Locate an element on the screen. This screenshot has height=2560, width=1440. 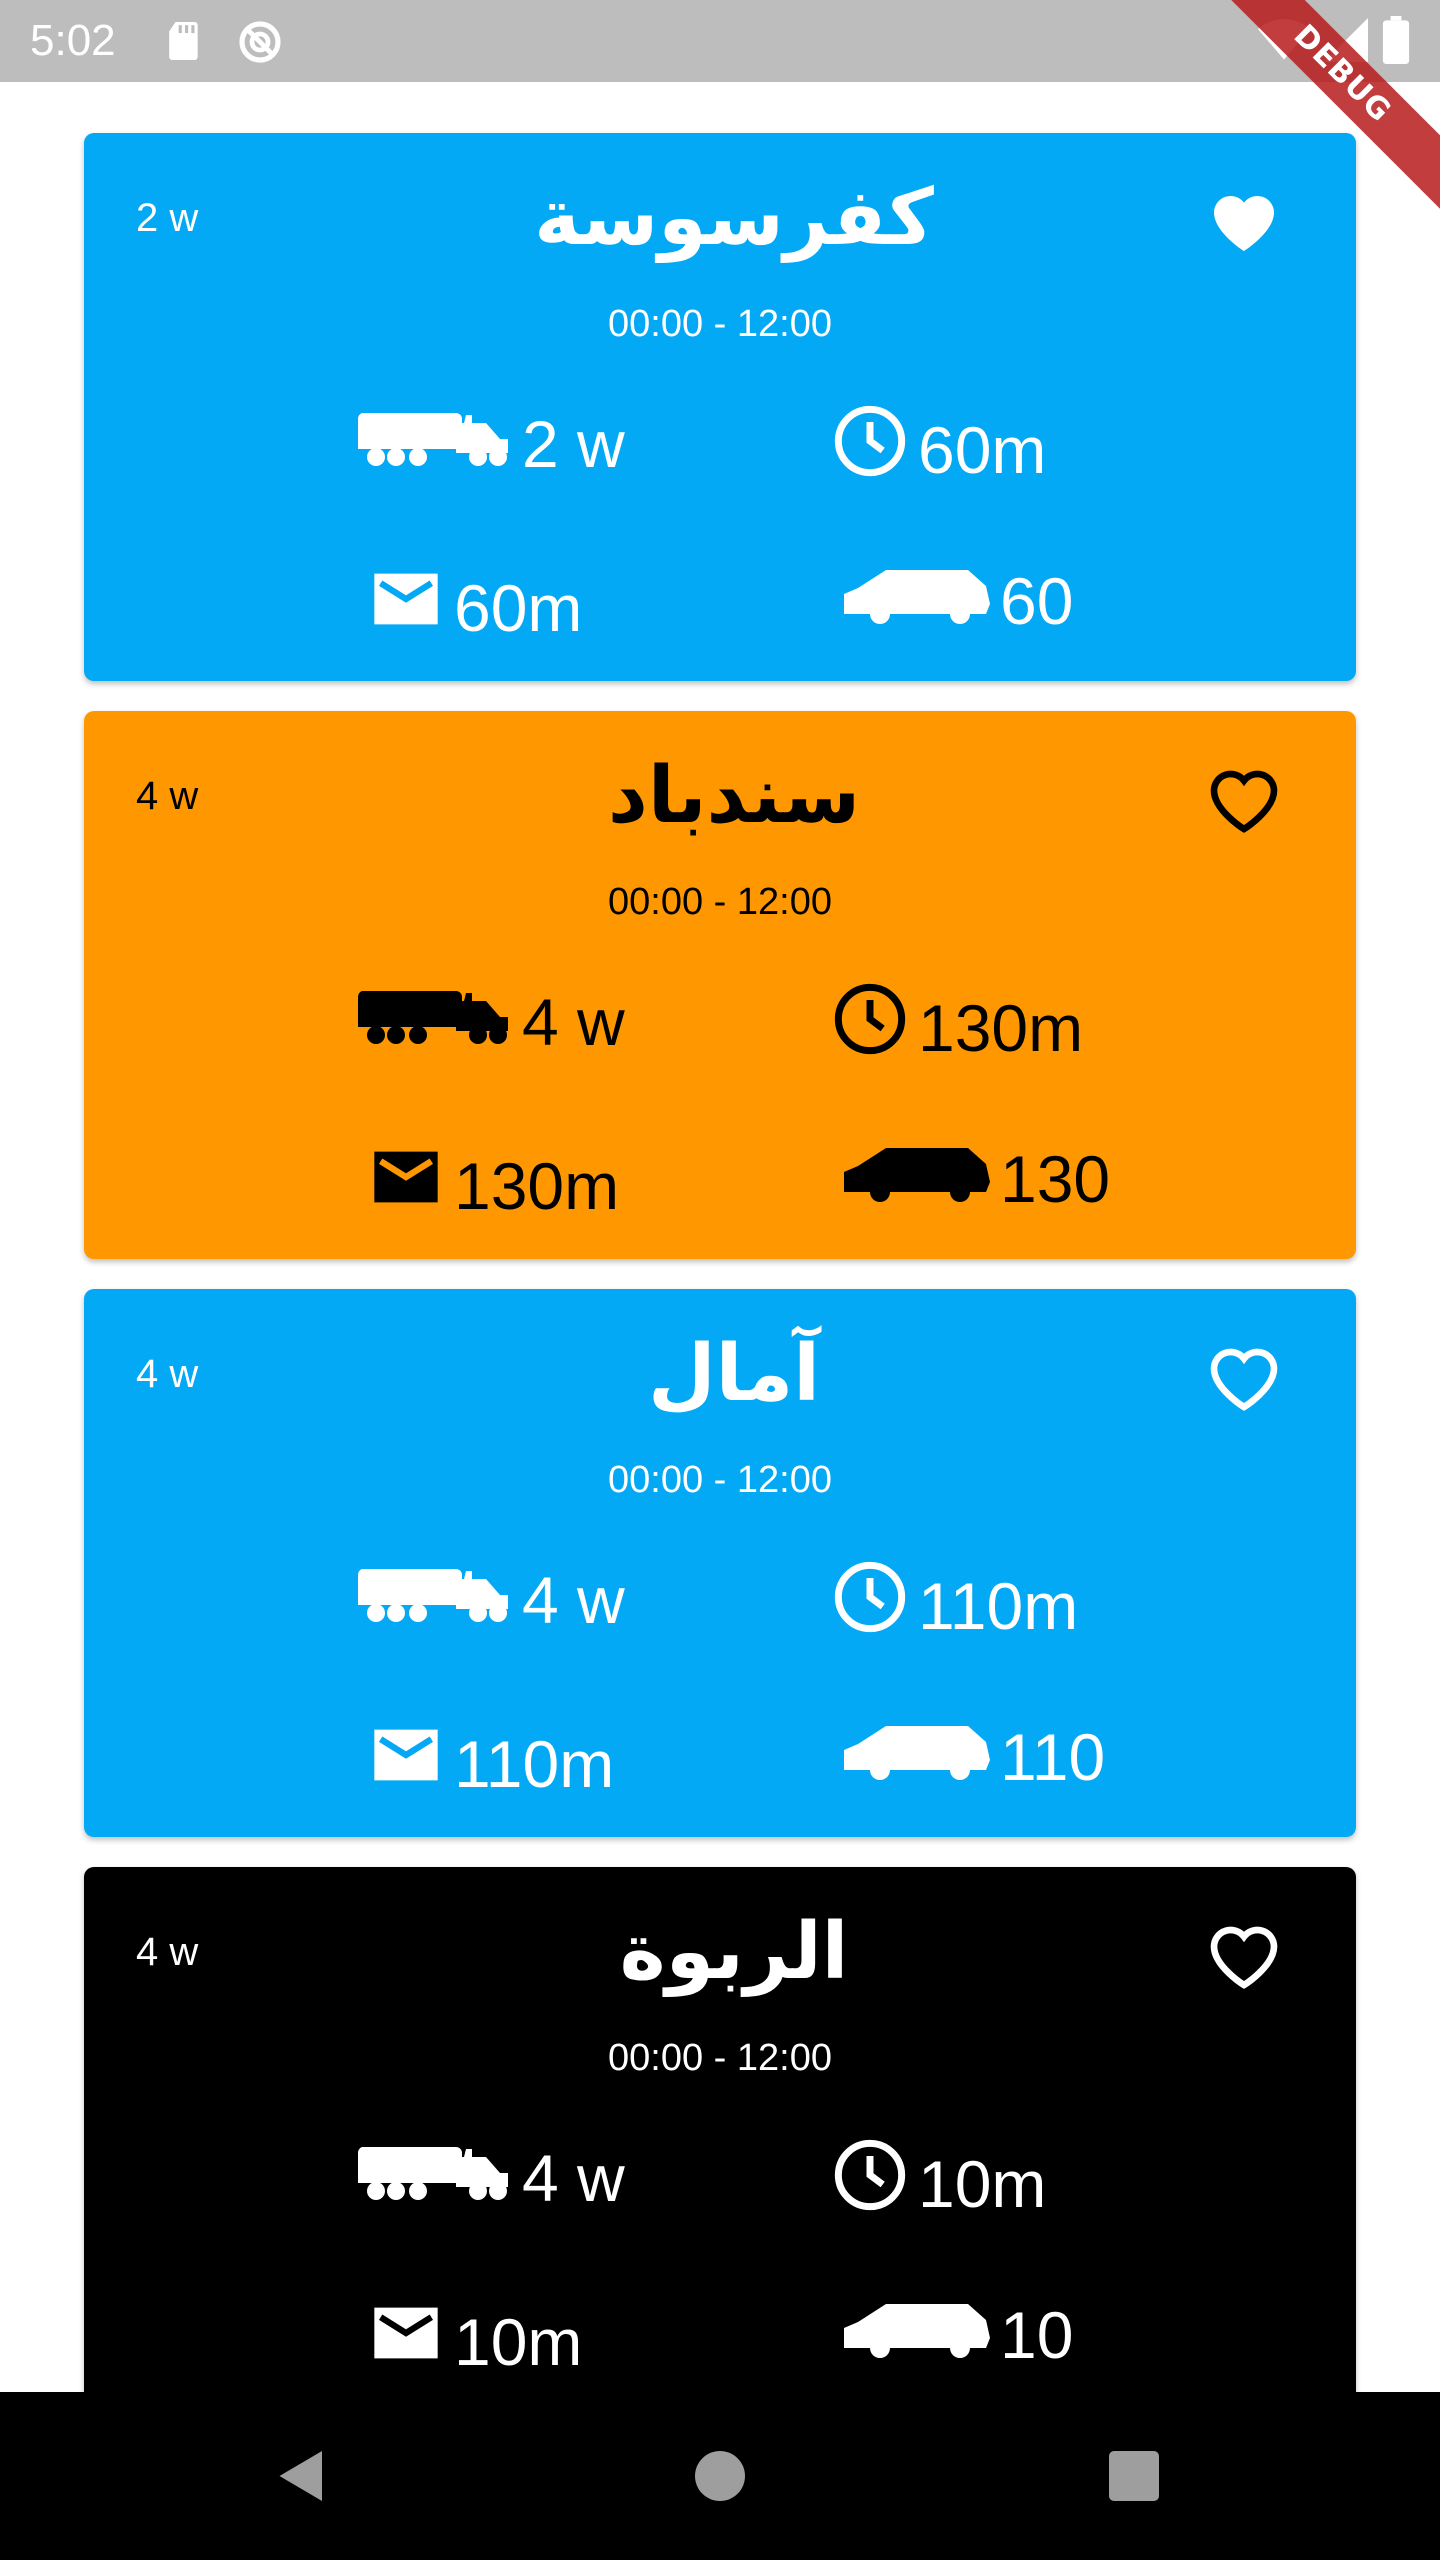
mail-value: 10m is located at coordinates (518, 2341).